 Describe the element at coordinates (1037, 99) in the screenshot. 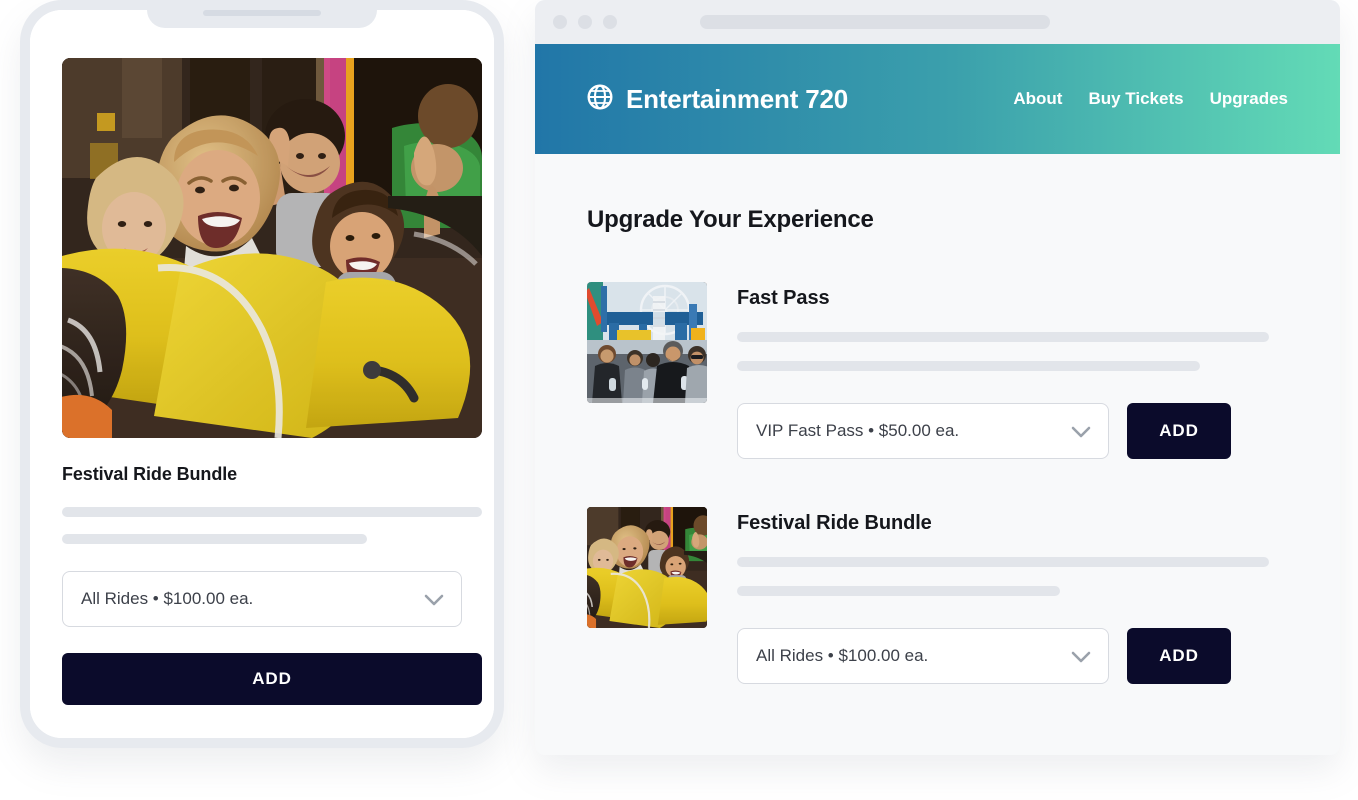

I see `nav-link-about: About` at that location.